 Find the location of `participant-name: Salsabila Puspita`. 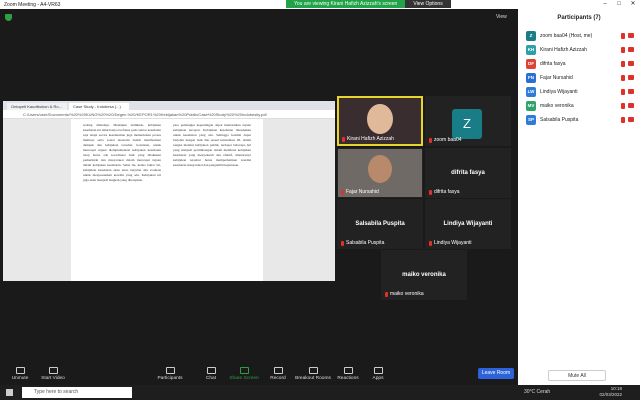

participant-name: Salsabila Puspita is located at coordinates (559, 120).